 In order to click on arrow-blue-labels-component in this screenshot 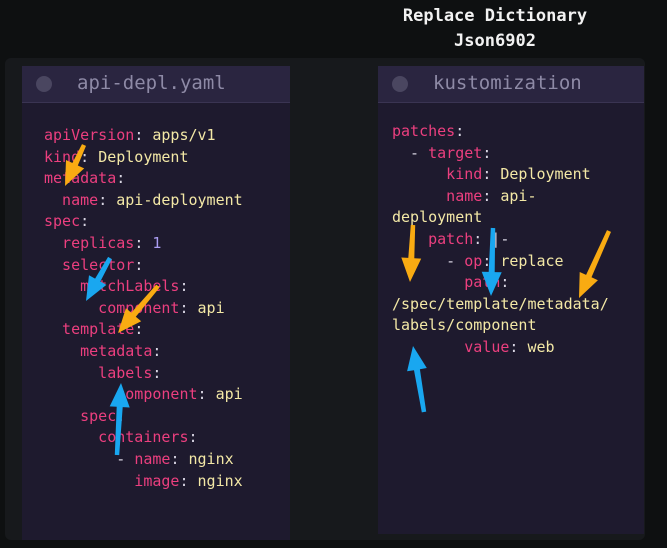, I will do `click(417, 379)`.